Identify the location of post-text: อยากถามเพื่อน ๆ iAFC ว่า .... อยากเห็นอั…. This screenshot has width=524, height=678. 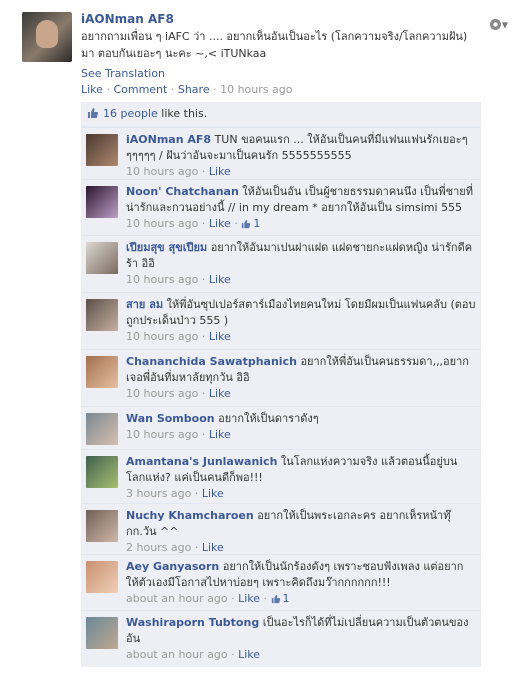
(274, 45).